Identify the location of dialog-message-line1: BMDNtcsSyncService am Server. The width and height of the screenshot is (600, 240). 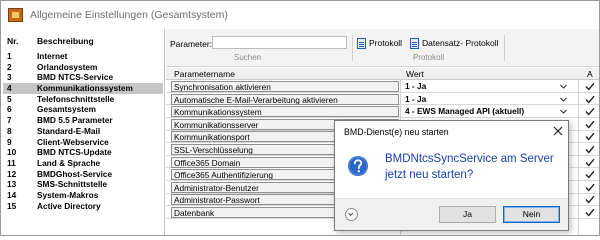
(469, 159).